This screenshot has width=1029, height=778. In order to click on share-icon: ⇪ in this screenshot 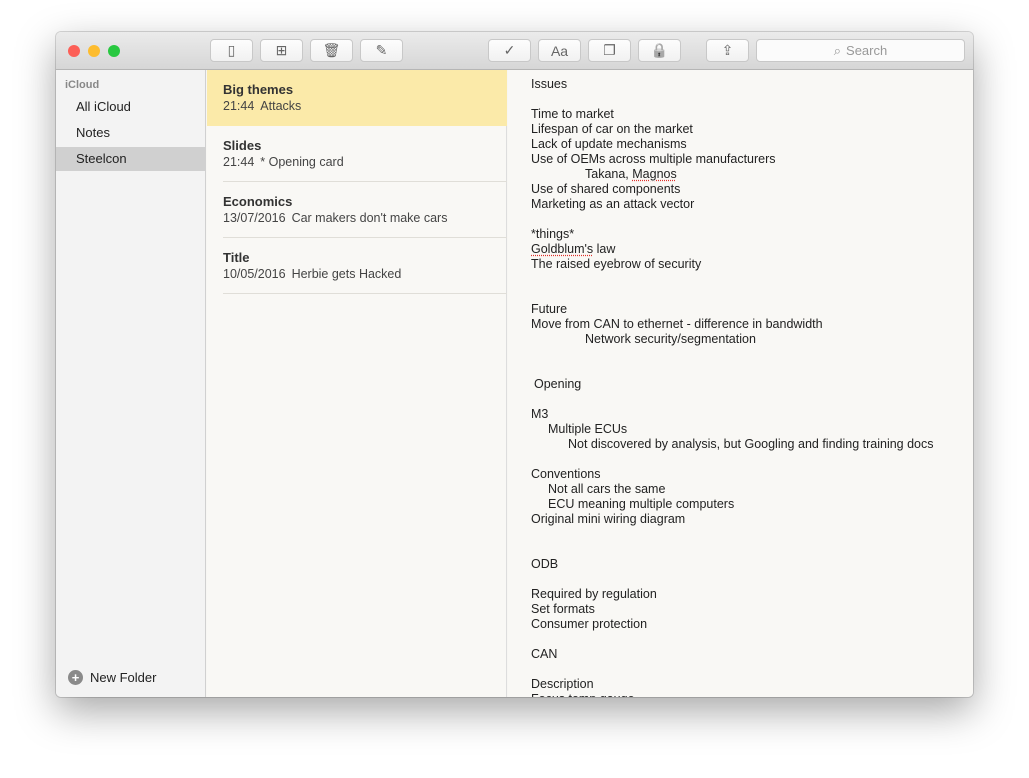, I will do `click(727, 50)`.